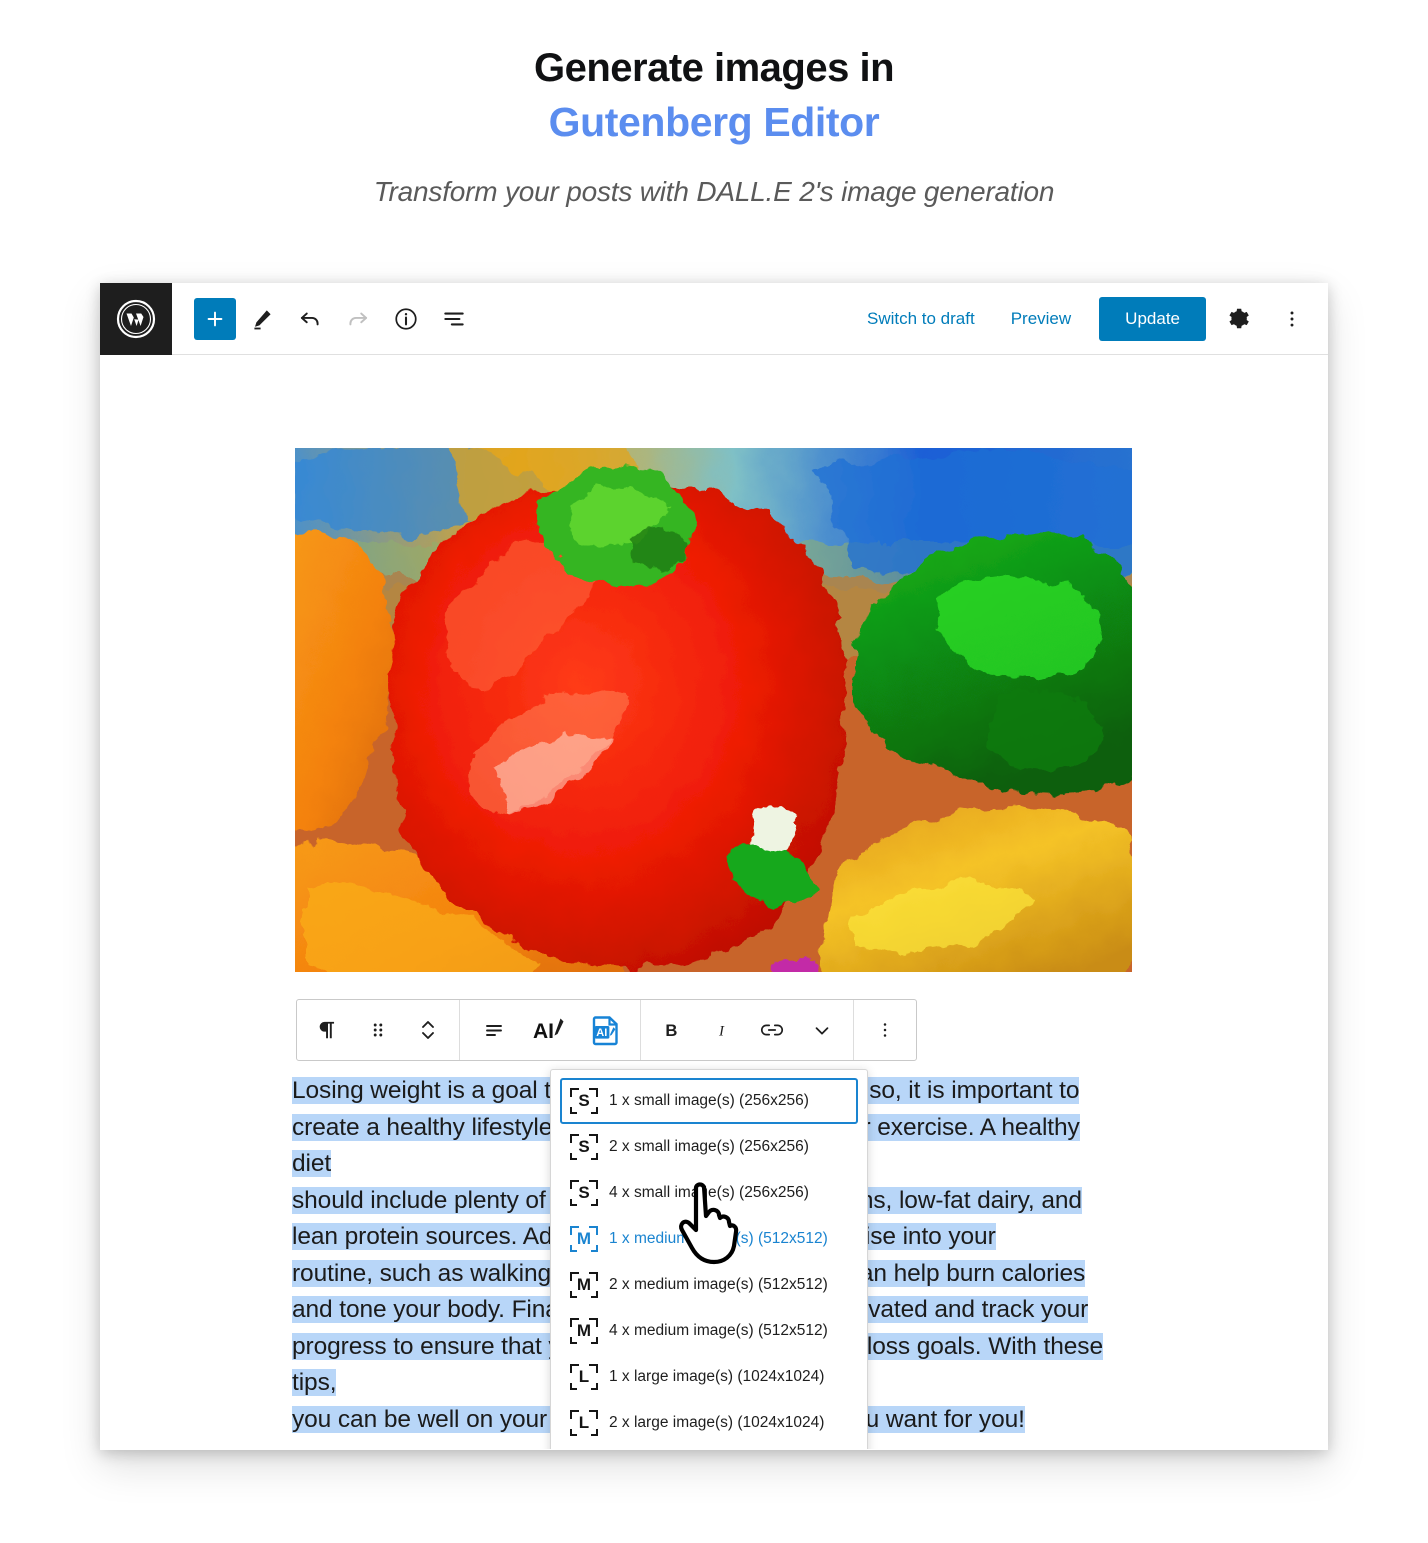 The height and width of the screenshot is (1543, 1428). I want to click on add-block-button, so click(215, 318).